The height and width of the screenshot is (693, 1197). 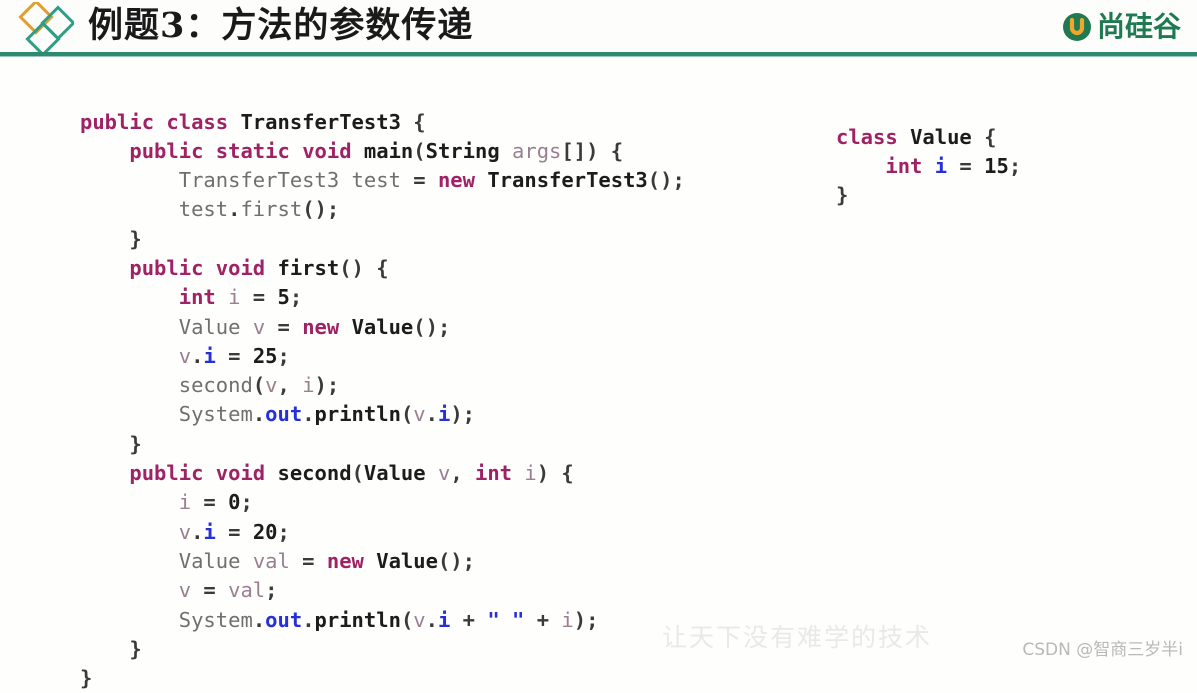 What do you see at coordinates (592, 151) in the screenshot?
I see `code-token: []) {` at bounding box center [592, 151].